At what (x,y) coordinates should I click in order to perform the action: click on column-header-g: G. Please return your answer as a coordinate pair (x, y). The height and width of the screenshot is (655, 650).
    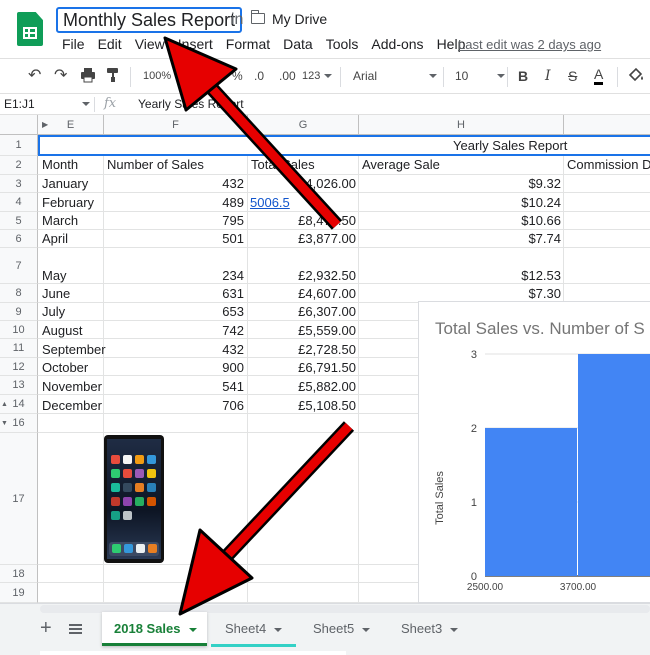
    Looking at the image, I should click on (303, 125).